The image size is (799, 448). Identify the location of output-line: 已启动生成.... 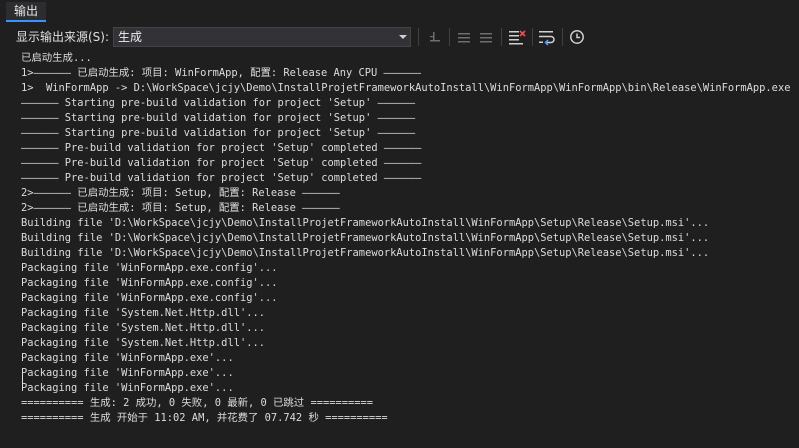
(56, 58).